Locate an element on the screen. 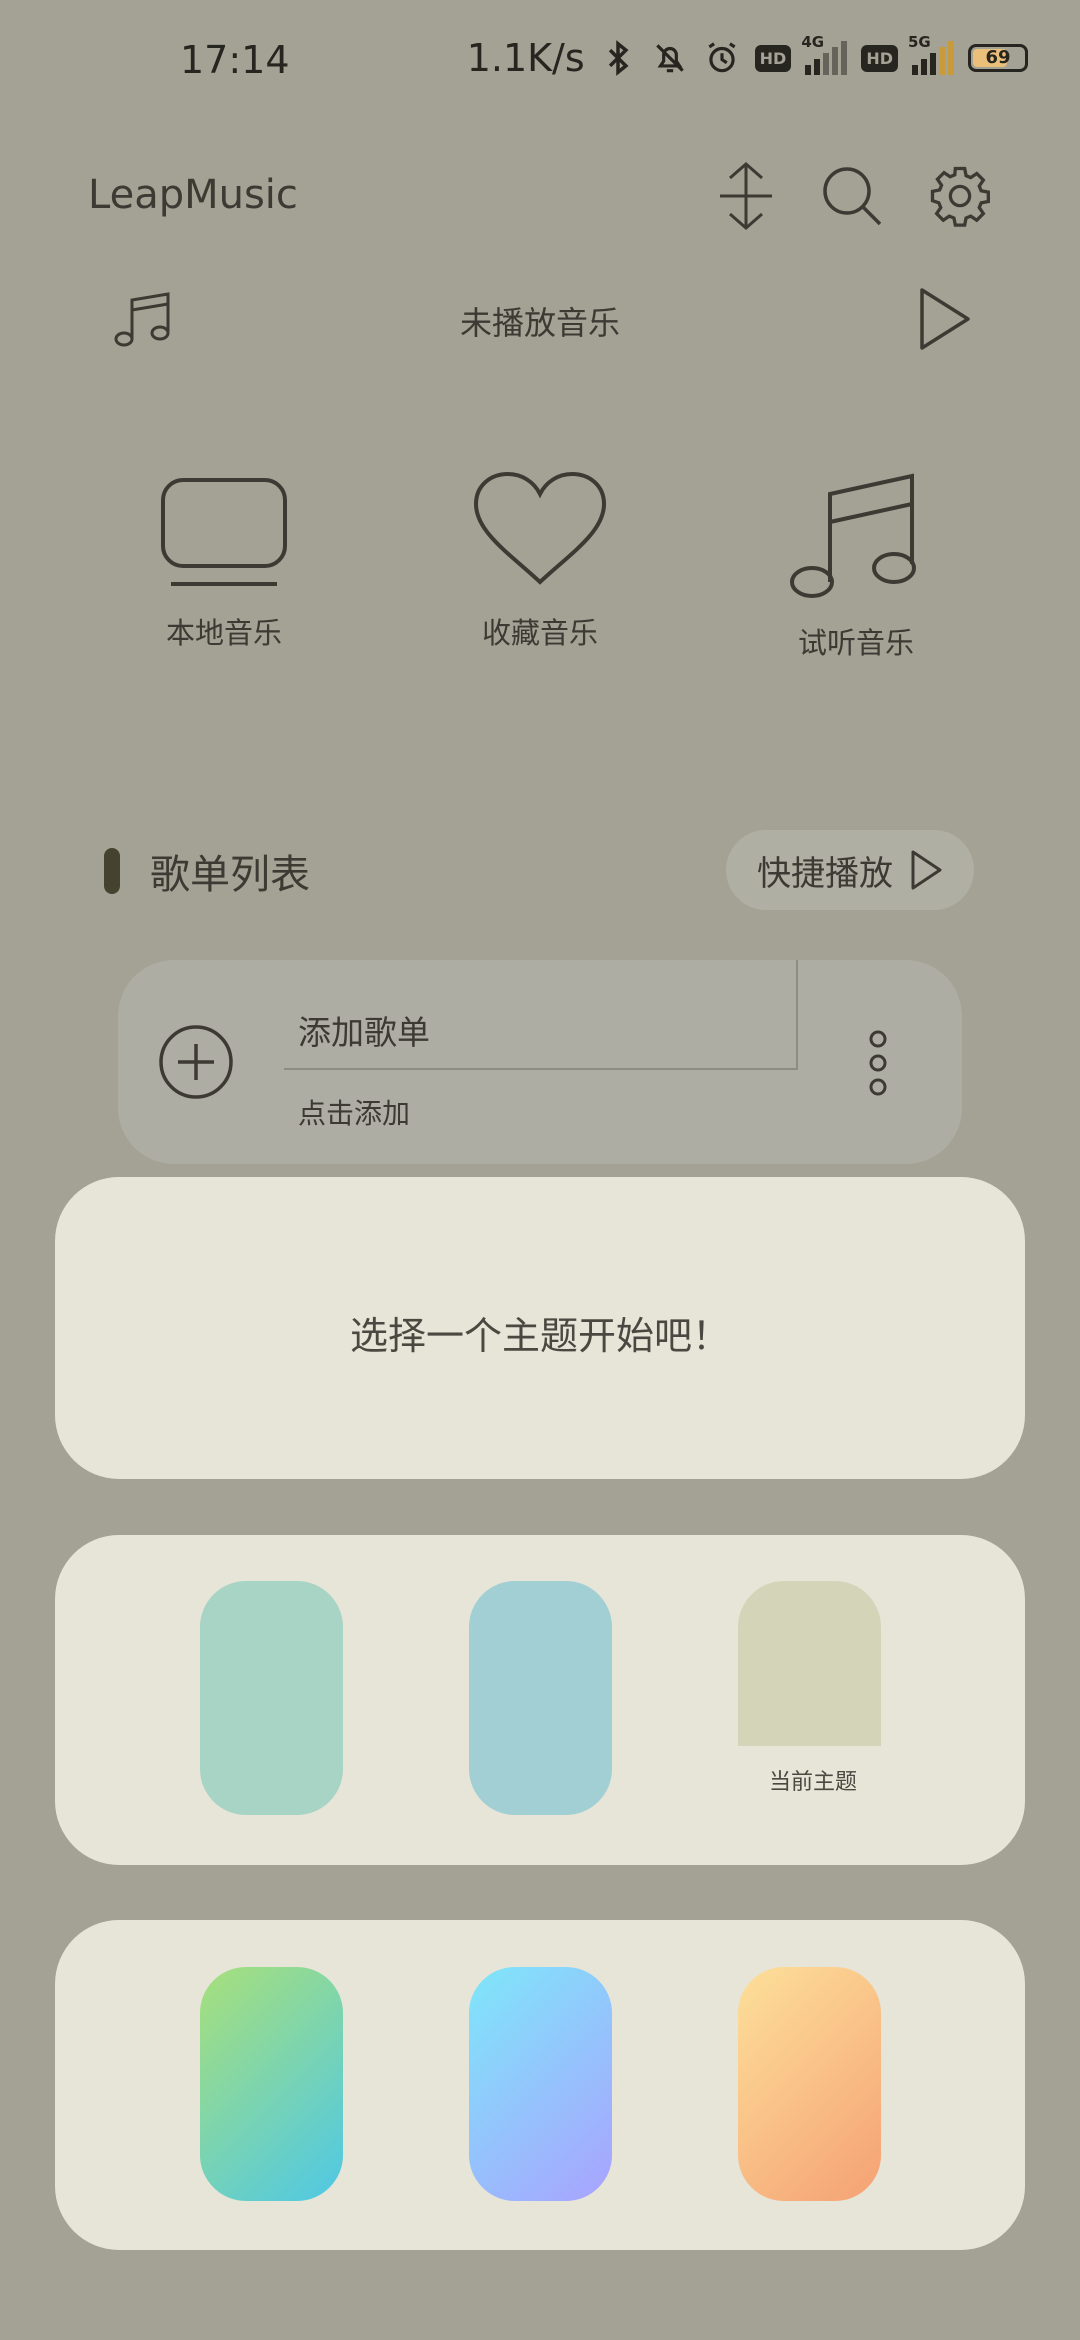 The height and width of the screenshot is (2340, 1080). hd-icon: HD is located at coordinates (773, 58).